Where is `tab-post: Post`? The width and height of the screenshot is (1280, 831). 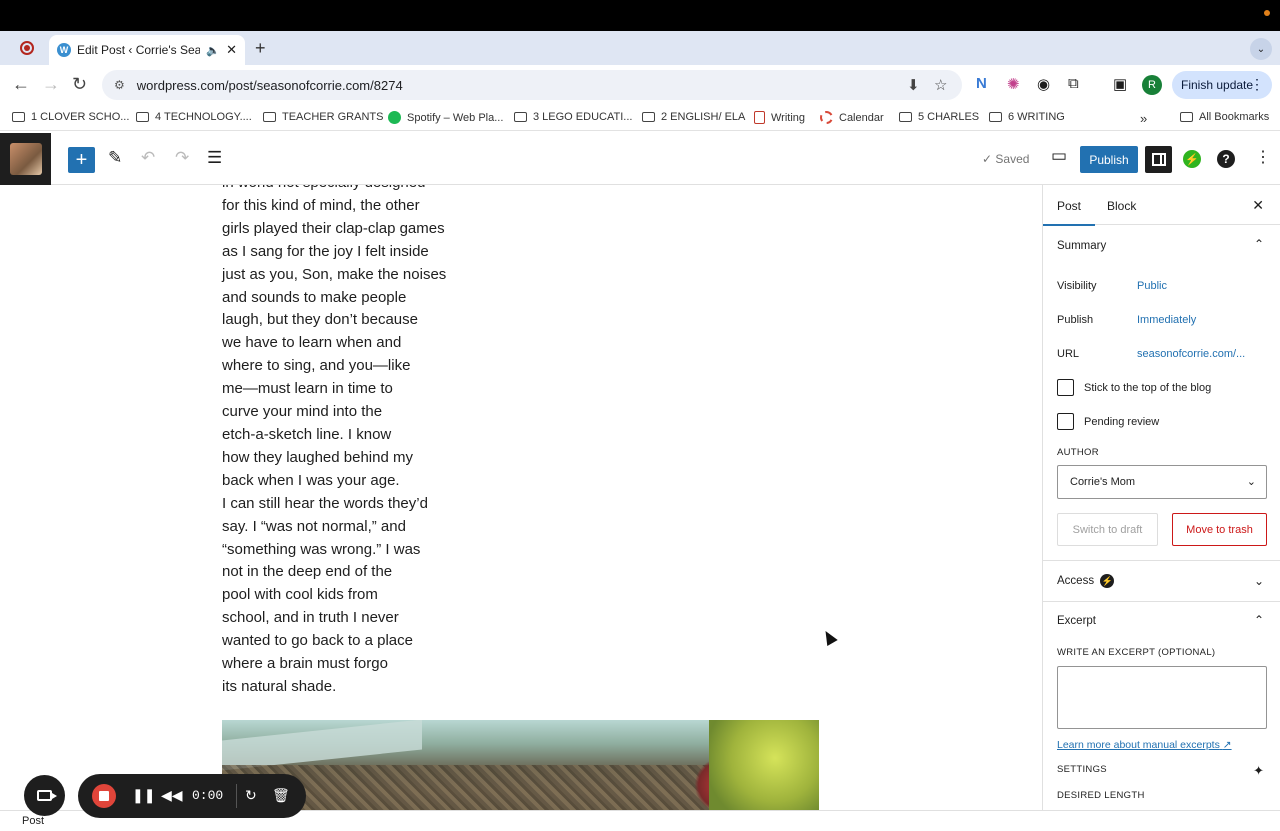
tab-post: Post is located at coordinates (1069, 212).